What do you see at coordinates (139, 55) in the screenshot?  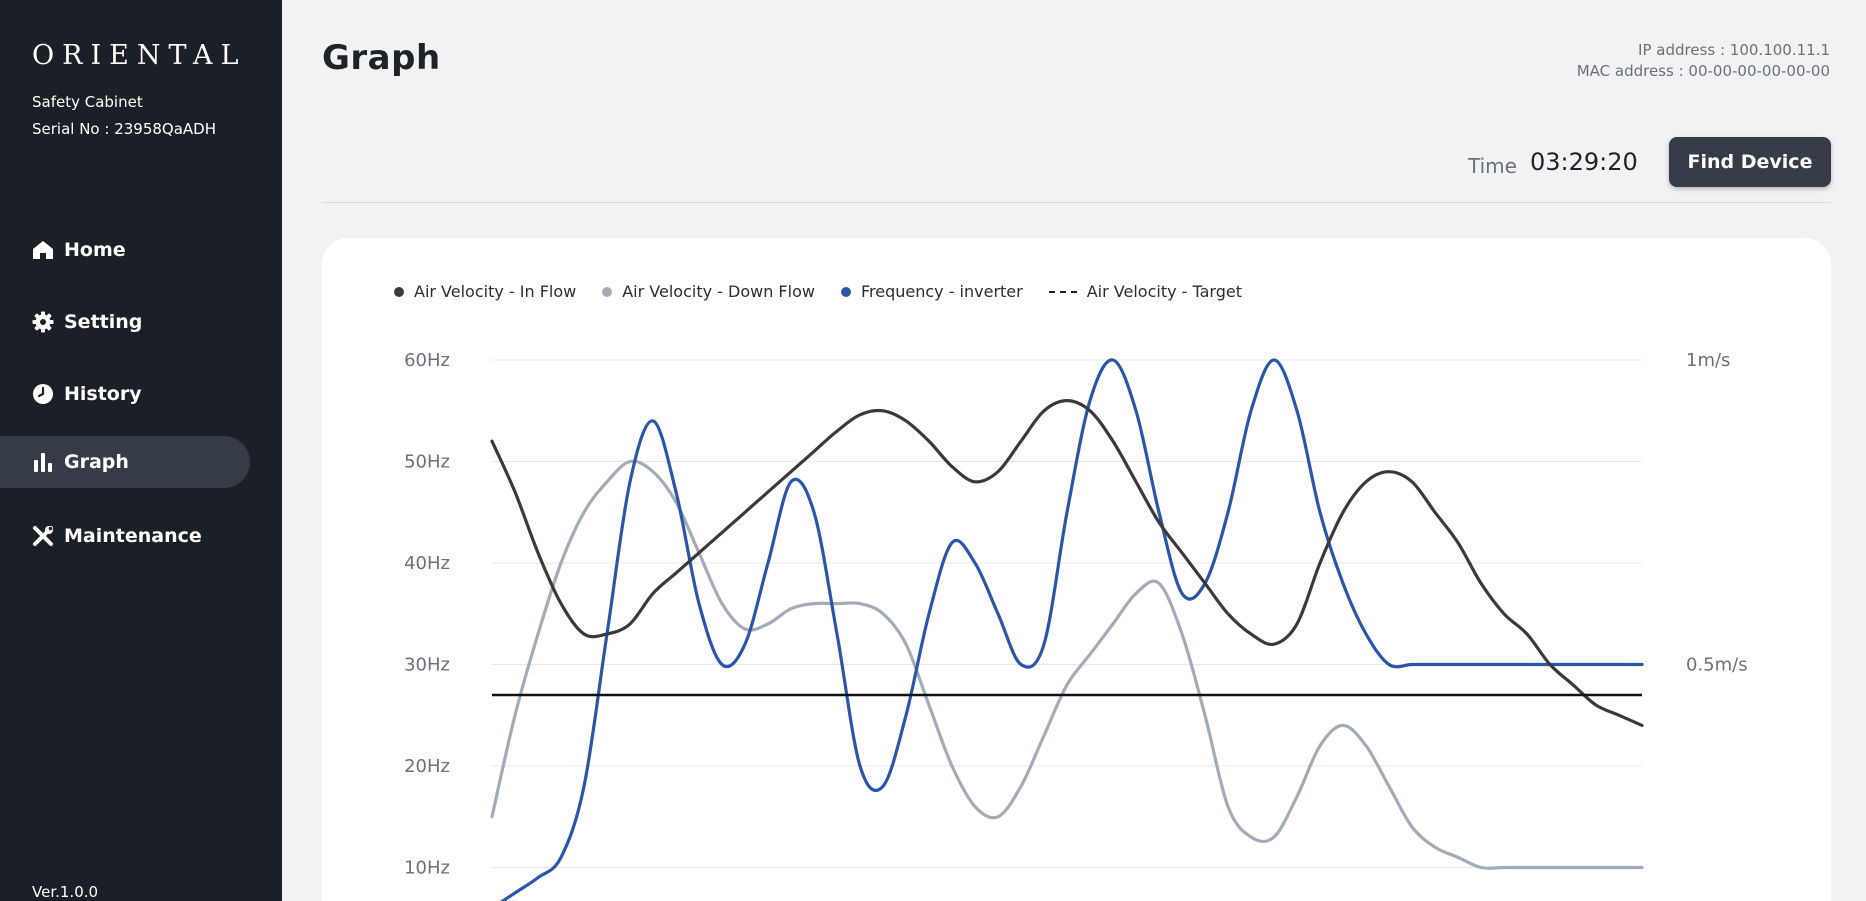 I see `brand-logo: ORIENTAL` at bounding box center [139, 55].